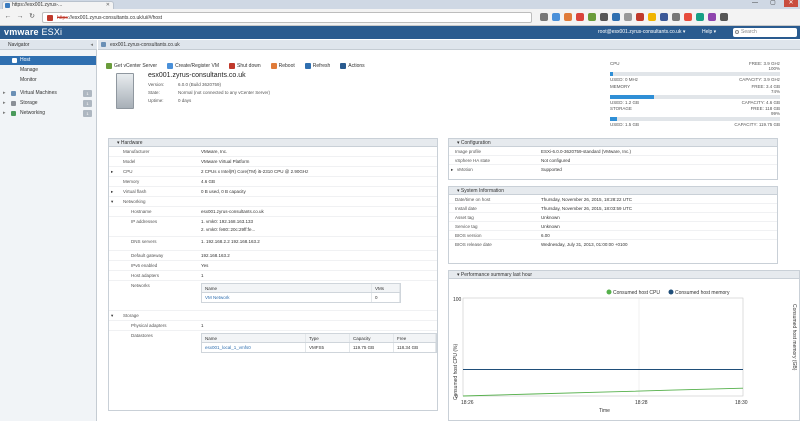 The height and width of the screenshot is (421, 800). I want to click on collapse-icon: ◂, so click(91, 45).